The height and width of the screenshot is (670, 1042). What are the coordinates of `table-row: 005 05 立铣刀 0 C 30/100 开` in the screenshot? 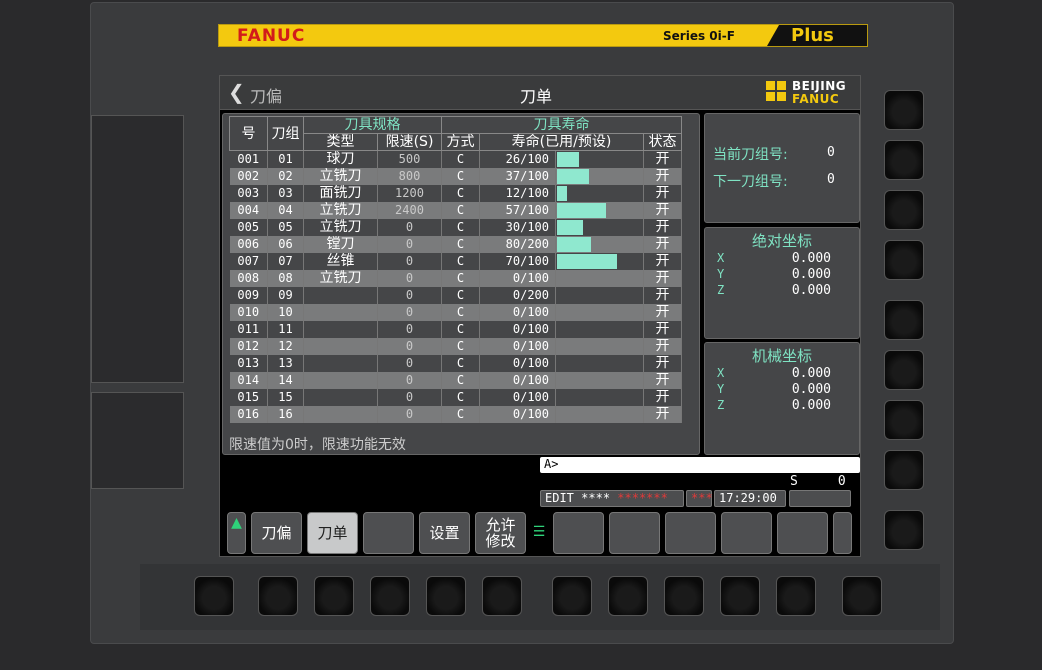 It's located at (455, 227).